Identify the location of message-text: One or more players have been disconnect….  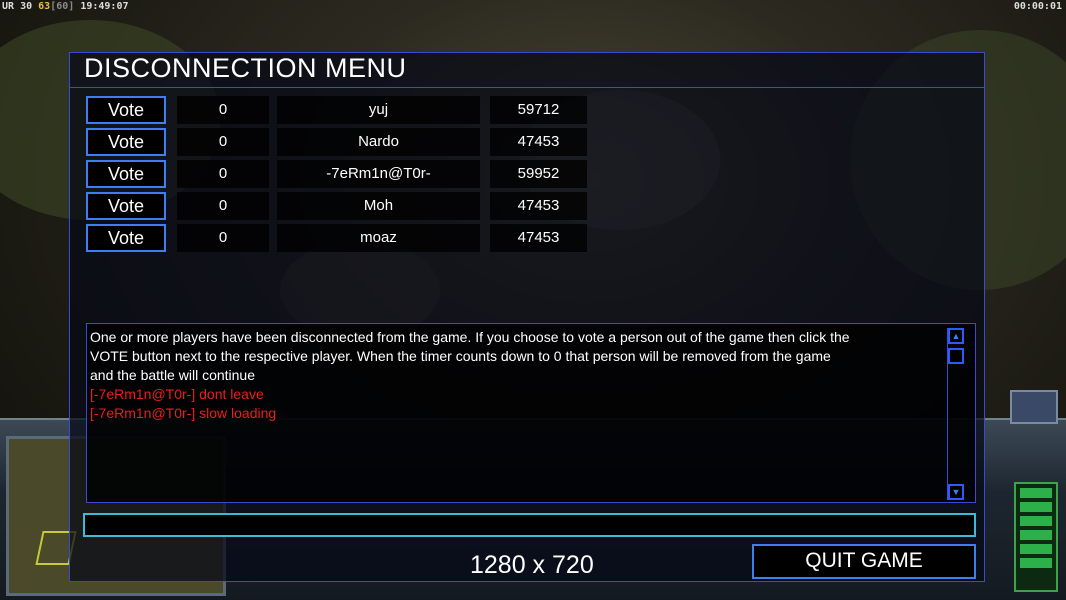
(521, 375).